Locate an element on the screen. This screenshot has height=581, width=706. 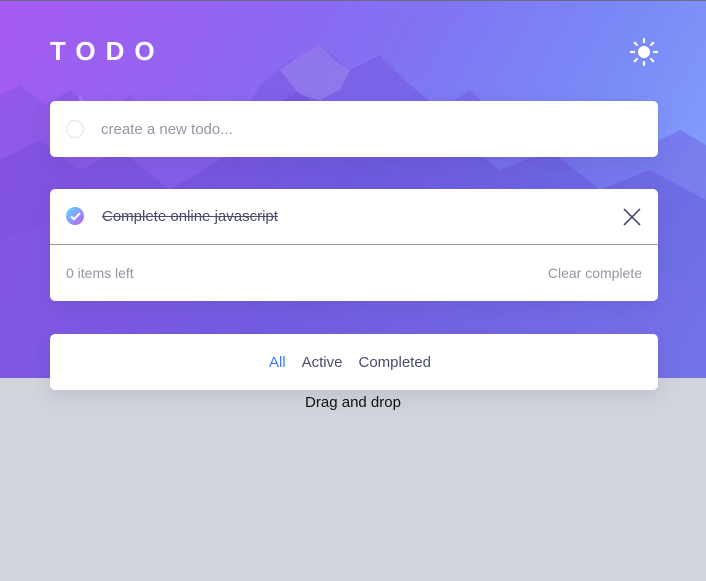
filter-all: All is located at coordinates (277, 362).